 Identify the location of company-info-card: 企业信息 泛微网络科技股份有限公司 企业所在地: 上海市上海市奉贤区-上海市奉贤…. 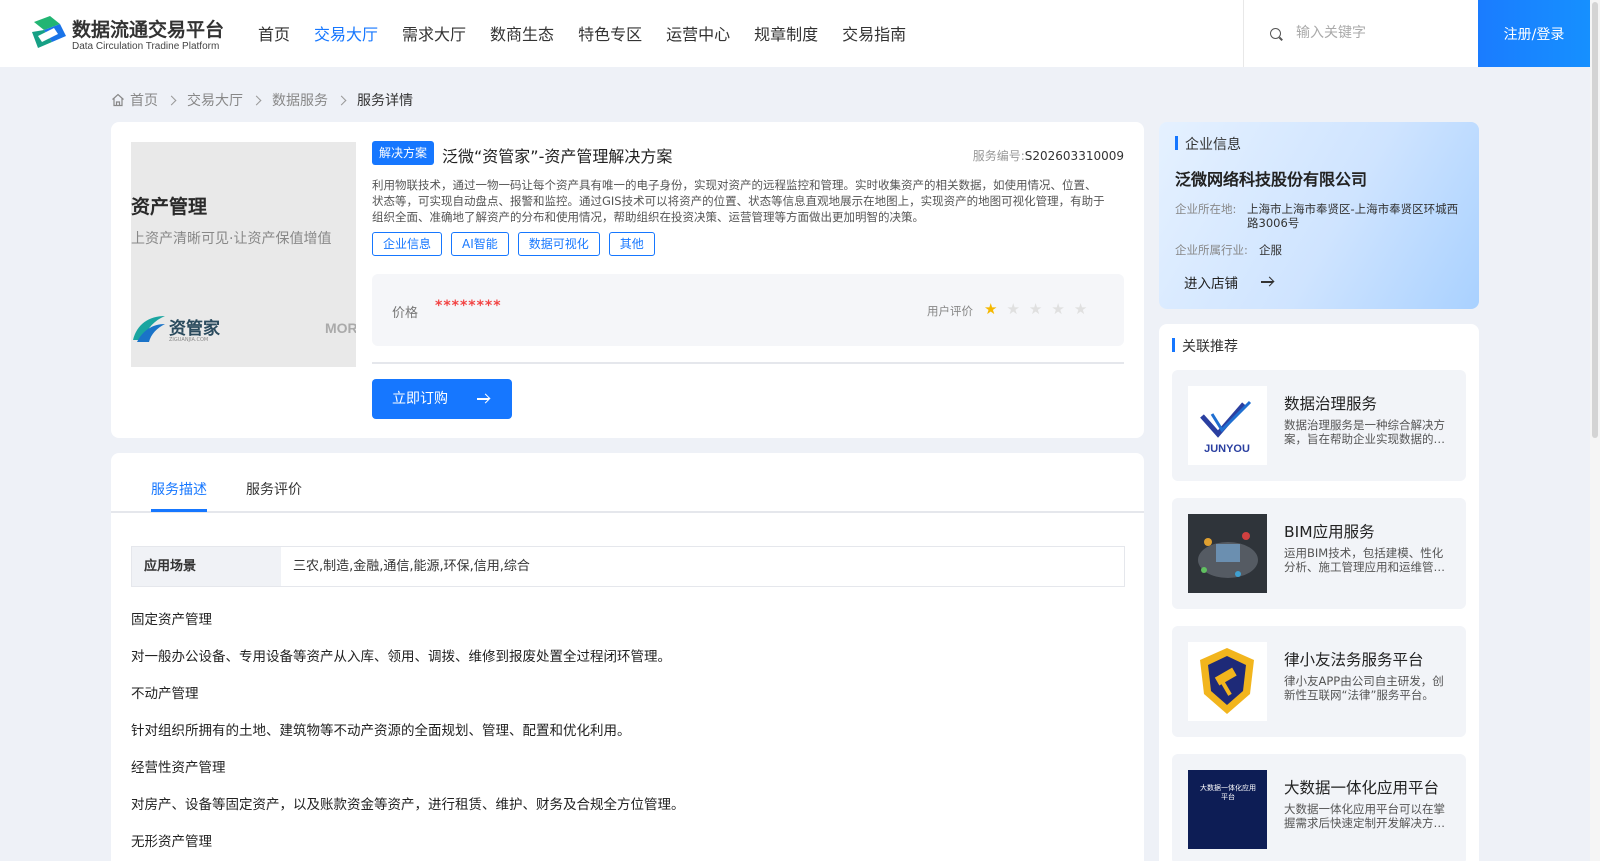
(1319, 215).